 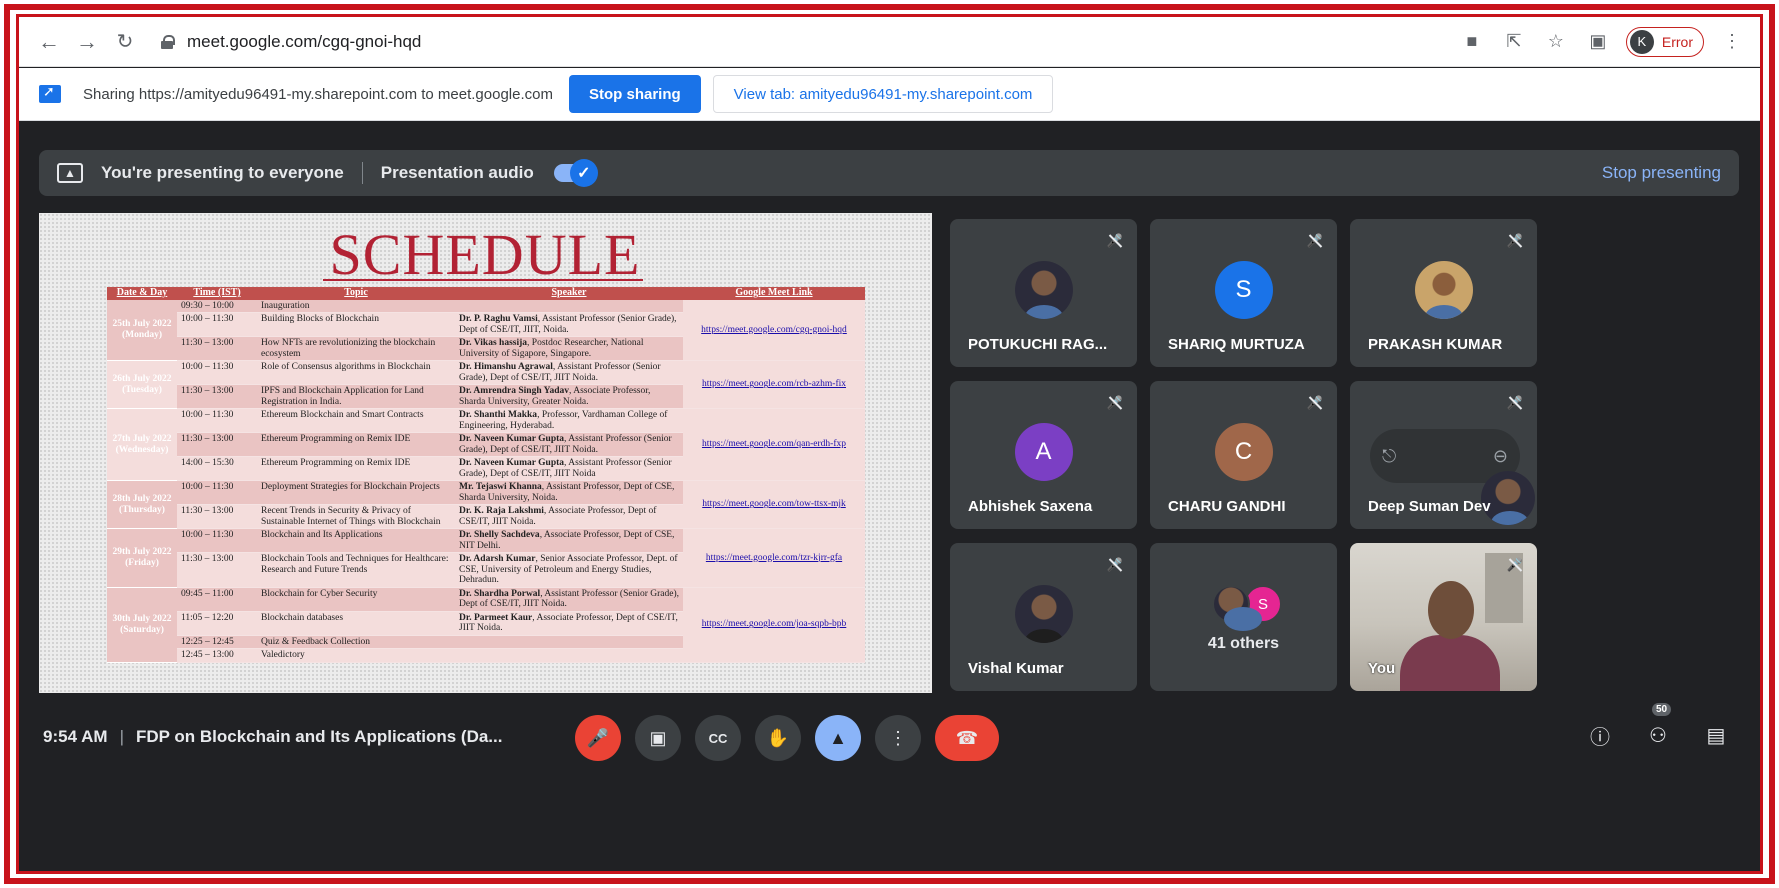 What do you see at coordinates (87, 42) in the screenshot?
I see `forward-arrow-icon: →` at bounding box center [87, 42].